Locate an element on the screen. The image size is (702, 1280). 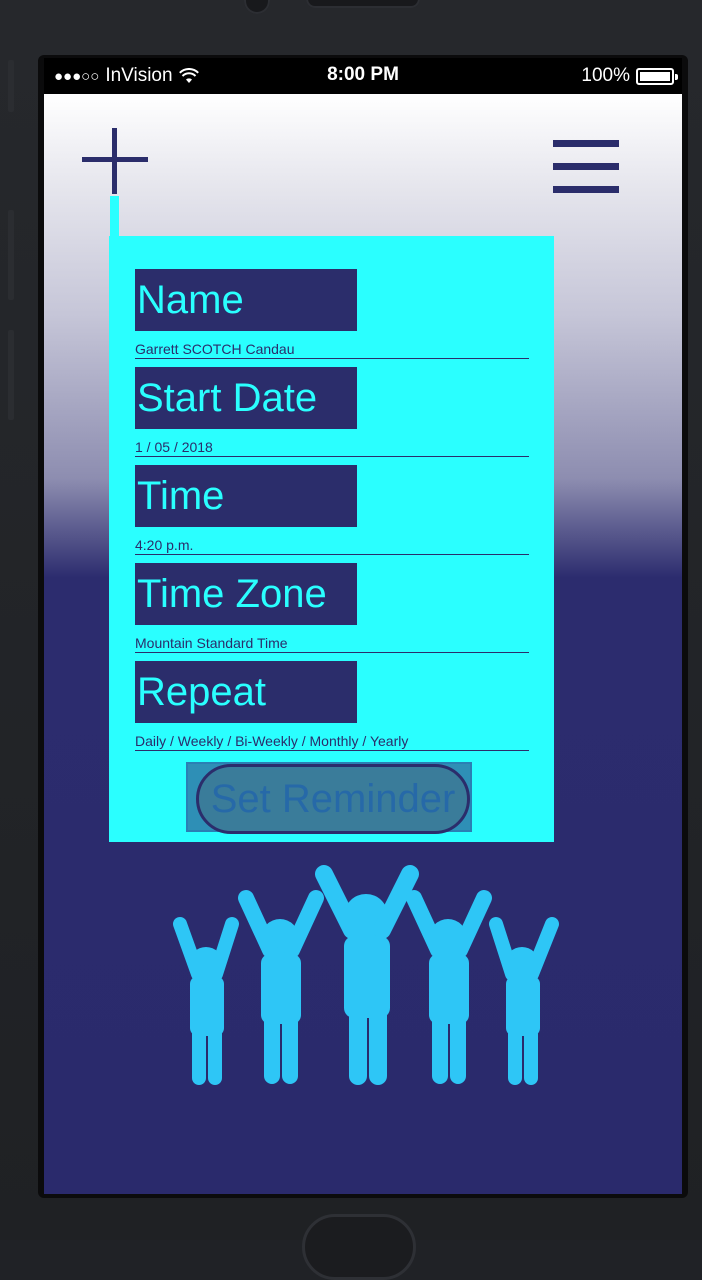
time-field: Time 4:20 p.m. is located at coordinates (332, 510).